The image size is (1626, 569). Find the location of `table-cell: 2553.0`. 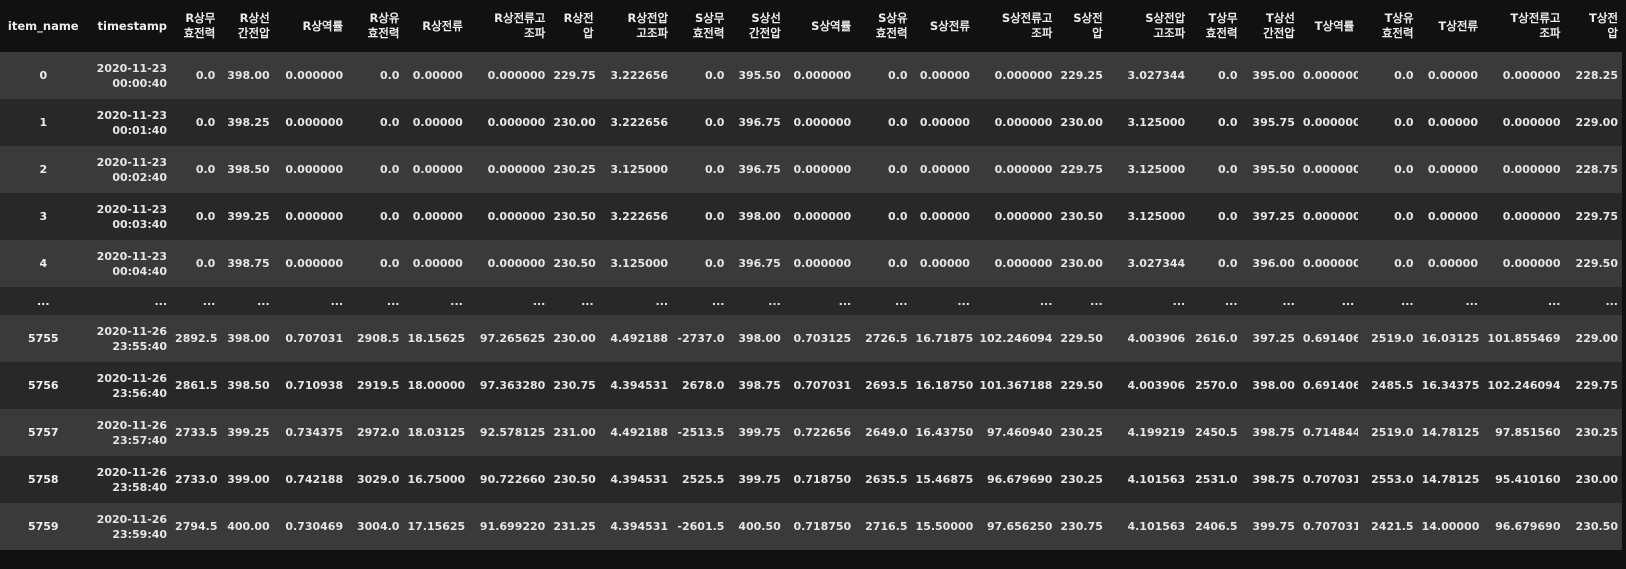

table-cell: 2553.0 is located at coordinates (1388, 479).